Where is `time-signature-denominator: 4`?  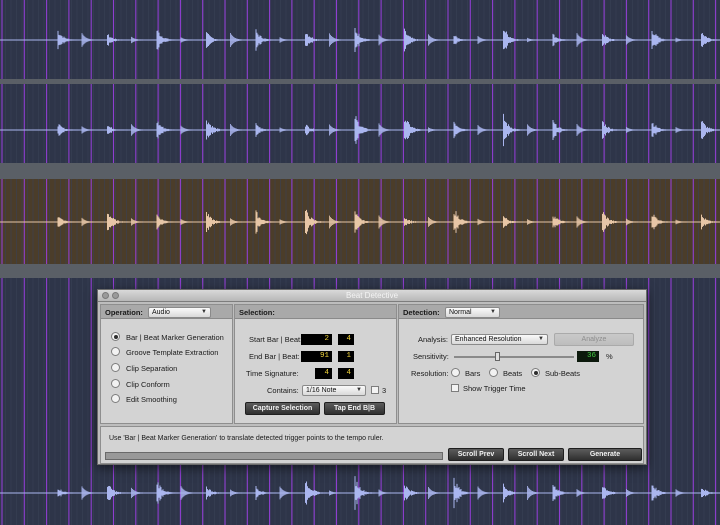 time-signature-denominator: 4 is located at coordinates (346, 373).